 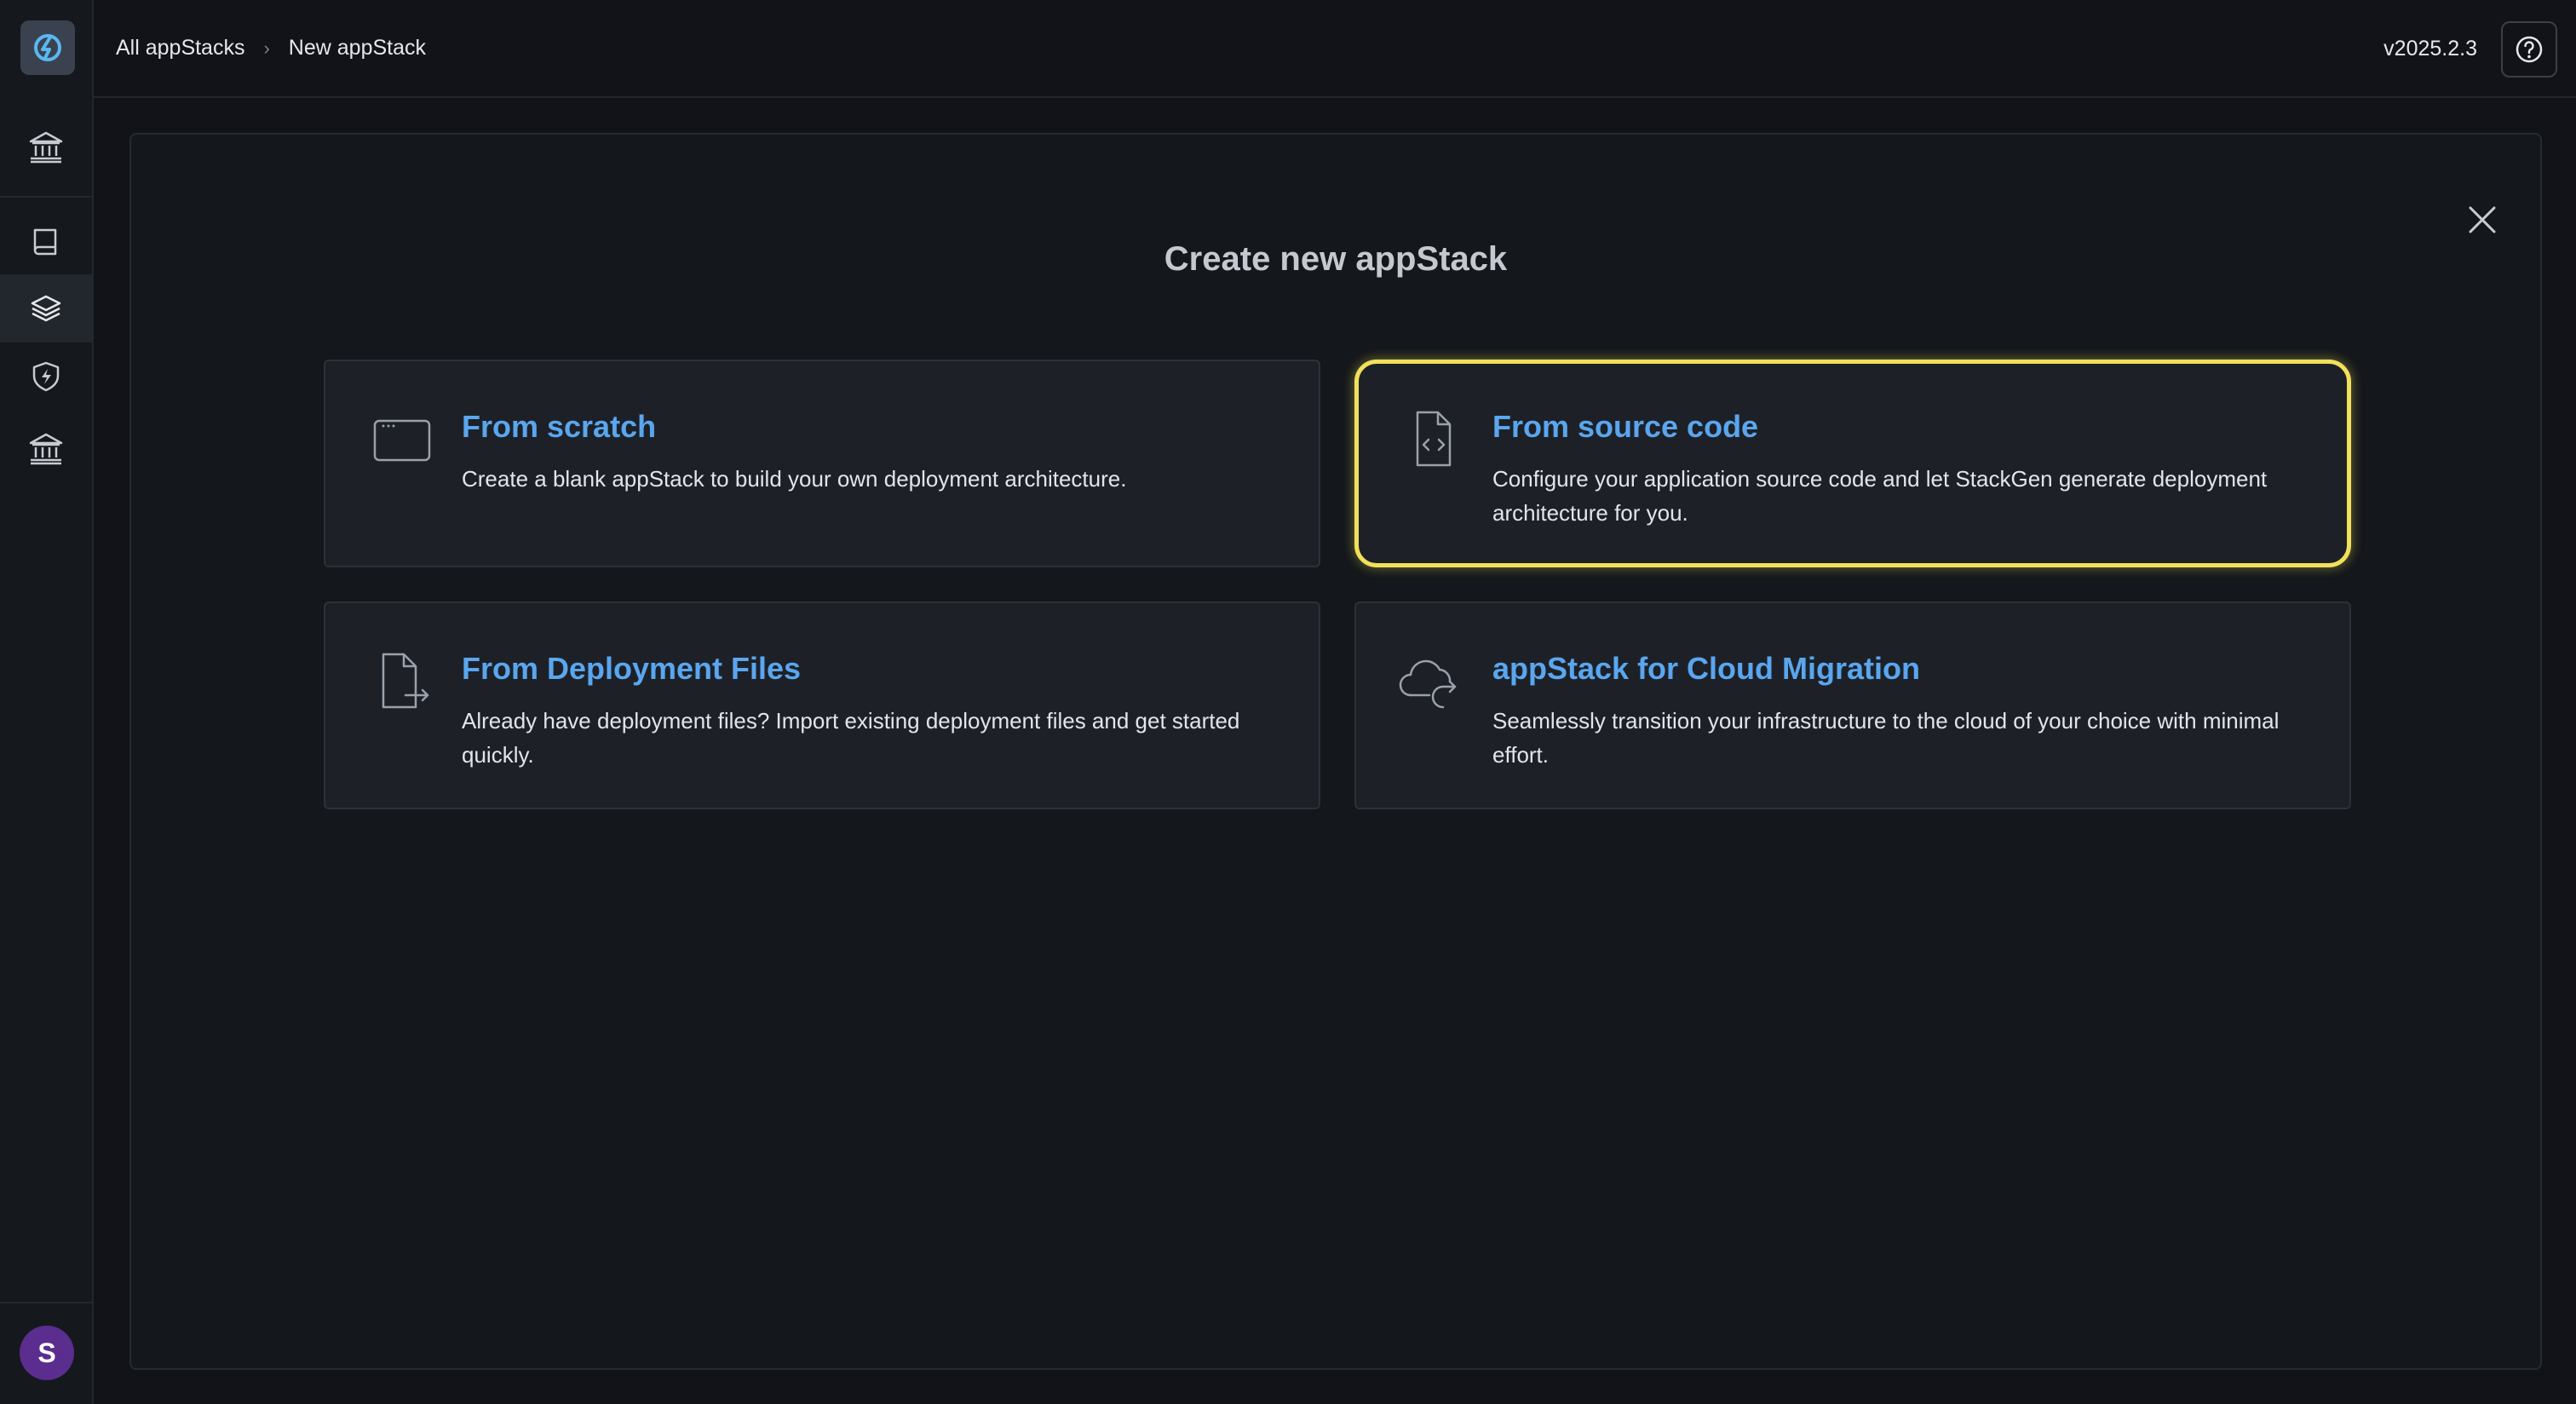 What do you see at coordinates (1428, 684) in the screenshot?
I see `cloud-migrate-icon` at bounding box center [1428, 684].